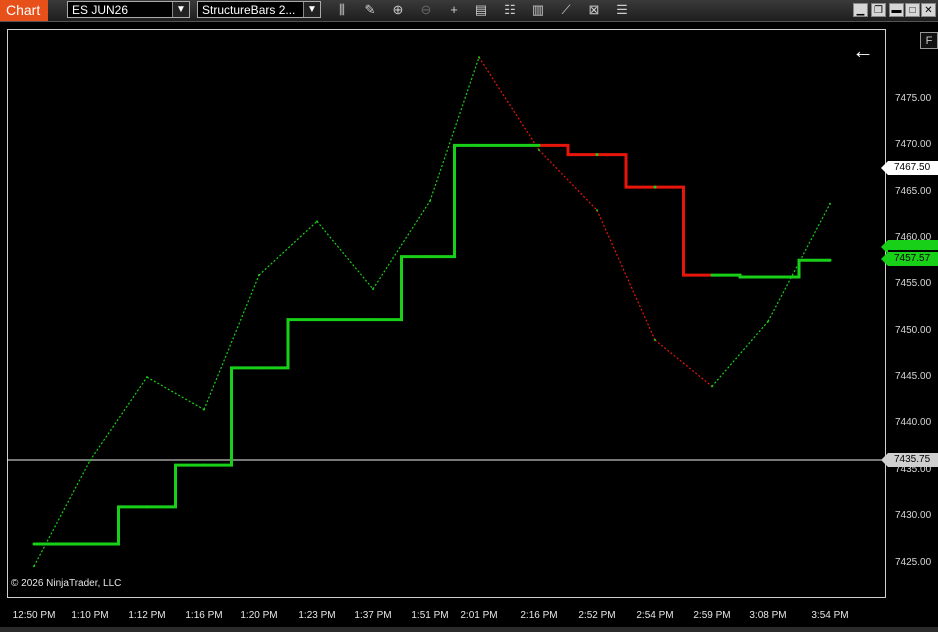  Describe the element at coordinates (712, 615) in the screenshot. I see `x-axis-tick-label: 2:59 PM` at that location.